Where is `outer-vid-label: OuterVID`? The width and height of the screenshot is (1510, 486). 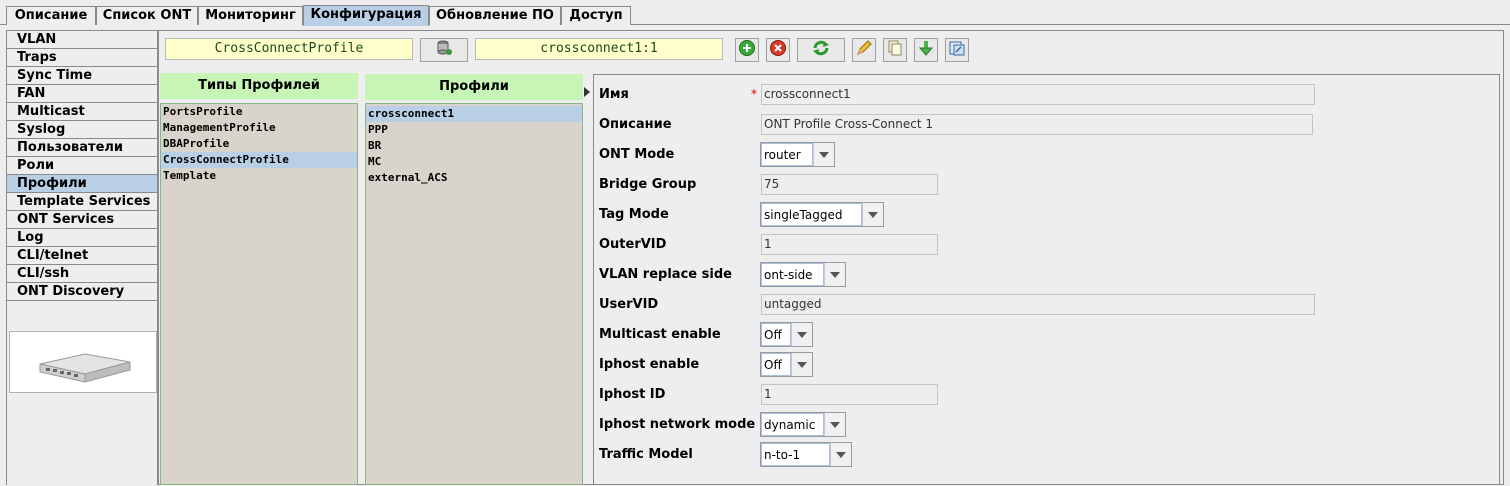
outer-vid-label: OuterVID is located at coordinates (633, 244).